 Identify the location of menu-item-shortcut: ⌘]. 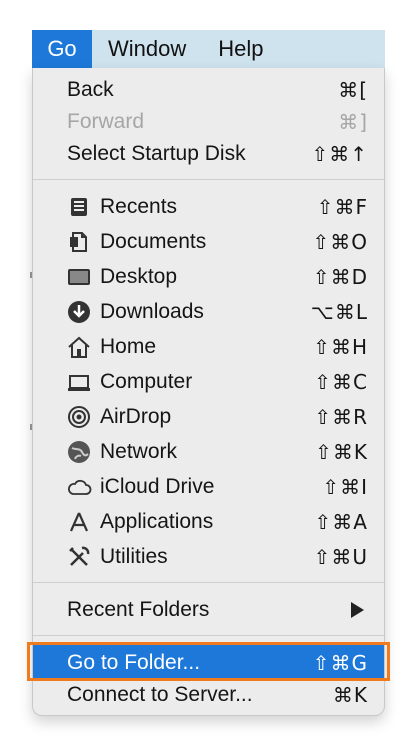
(353, 121).